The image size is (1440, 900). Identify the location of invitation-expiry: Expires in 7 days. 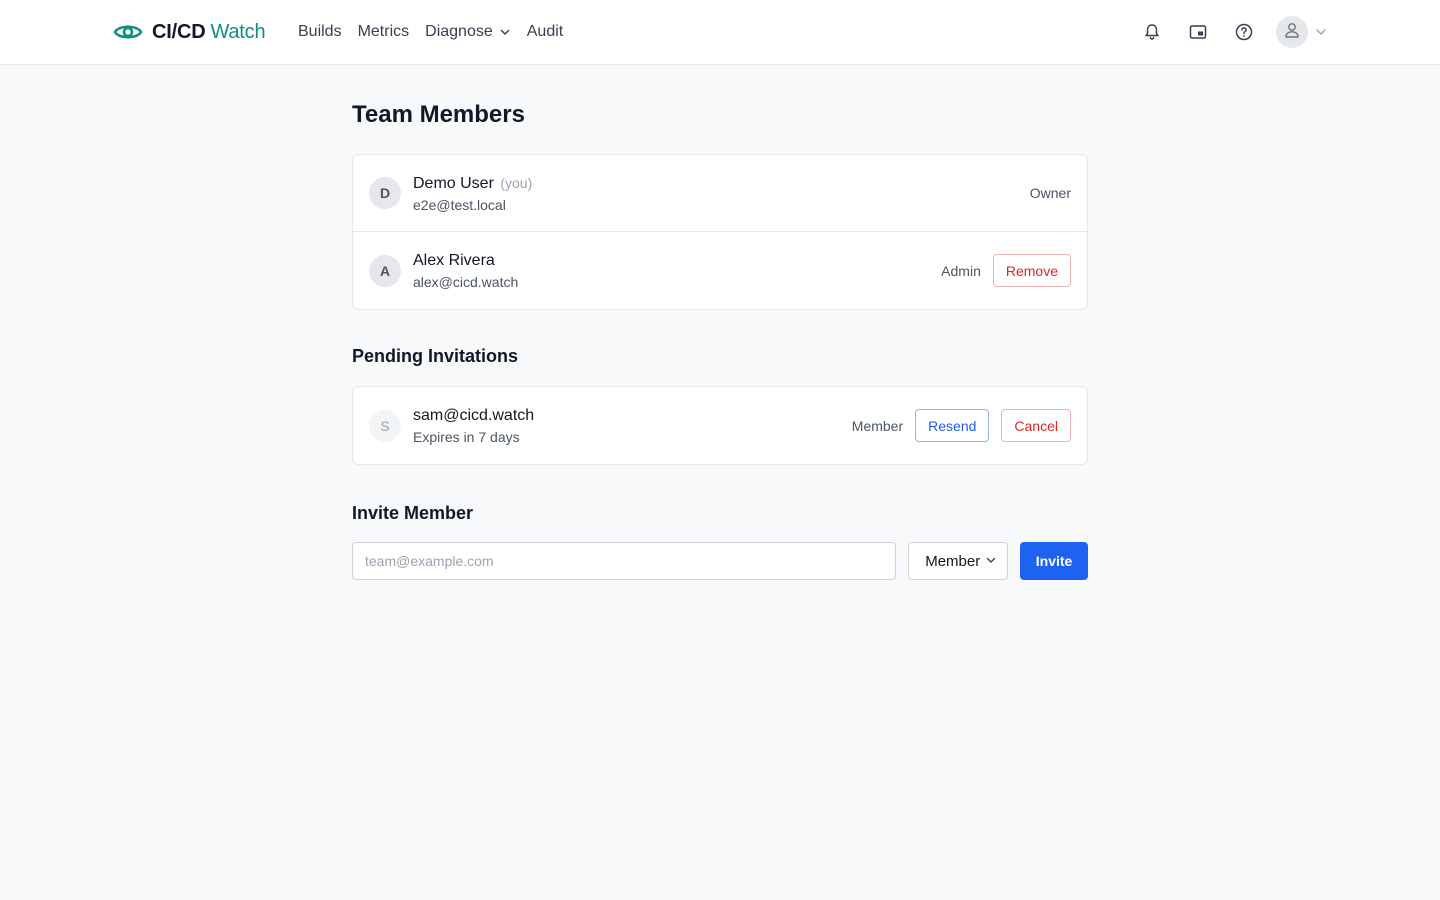
(466, 436).